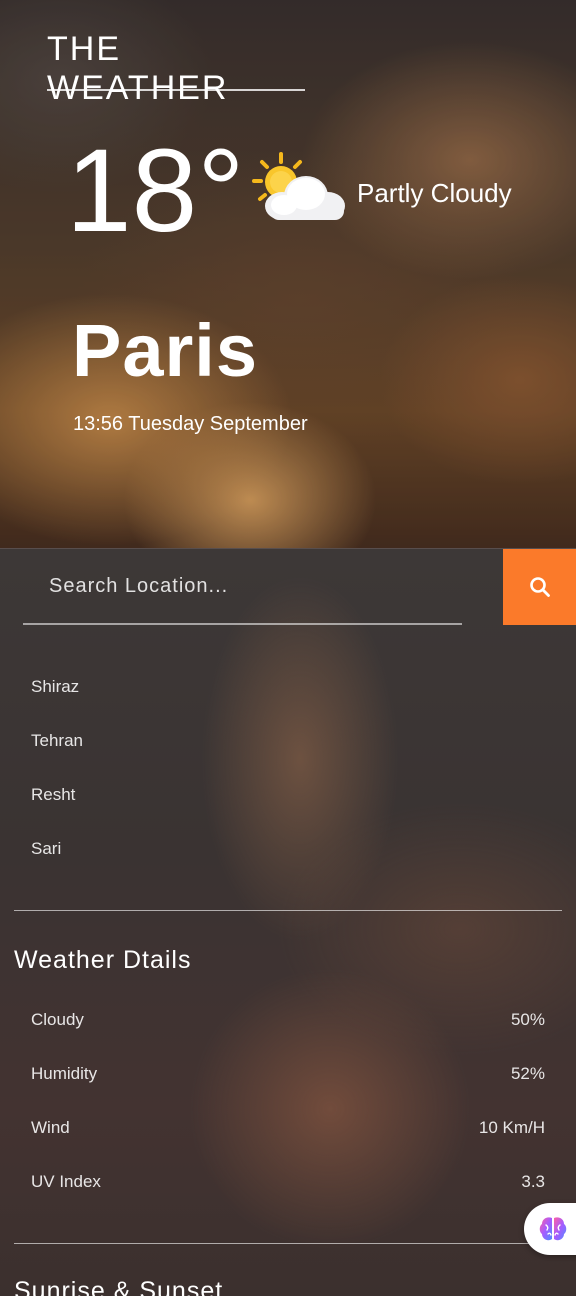 The width and height of the screenshot is (576, 1296). What do you see at coordinates (242, 587) in the screenshot?
I see `search-input` at bounding box center [242, 587].